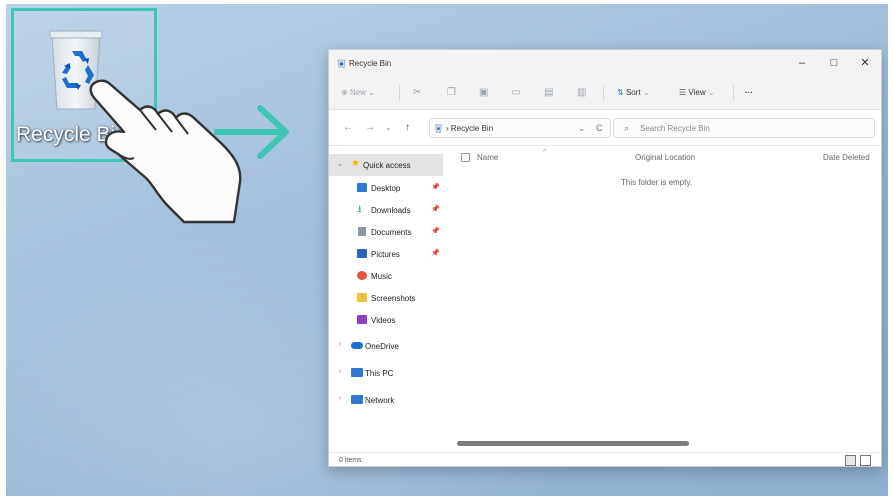 The image size is (894, 503). I want to click on share-icon: ▤, so click(548, 93).